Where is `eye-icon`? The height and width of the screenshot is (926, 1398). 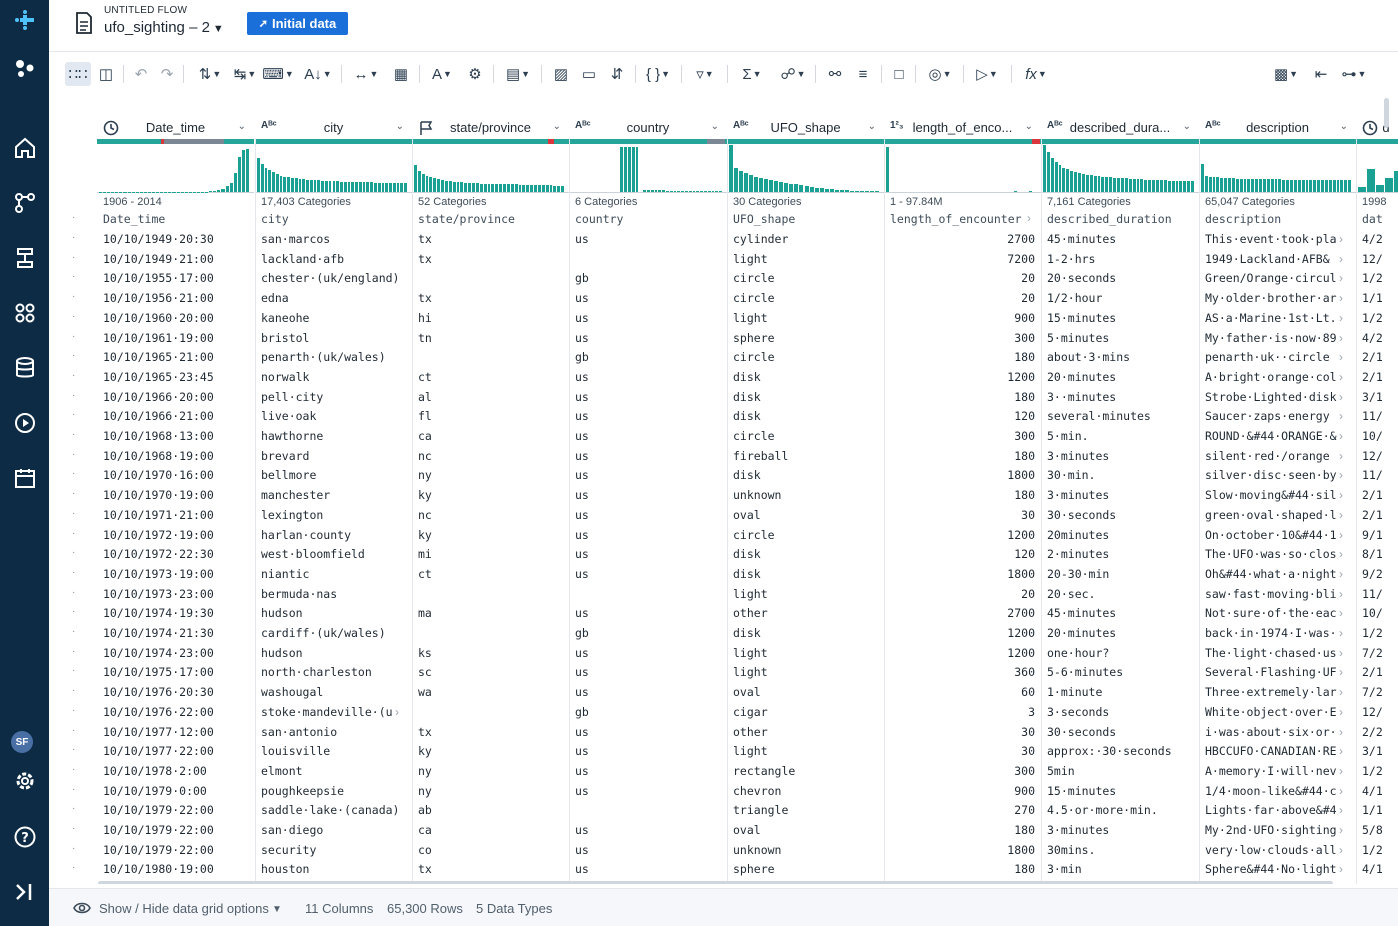 eye-icon is located at coordinates (82, 909).